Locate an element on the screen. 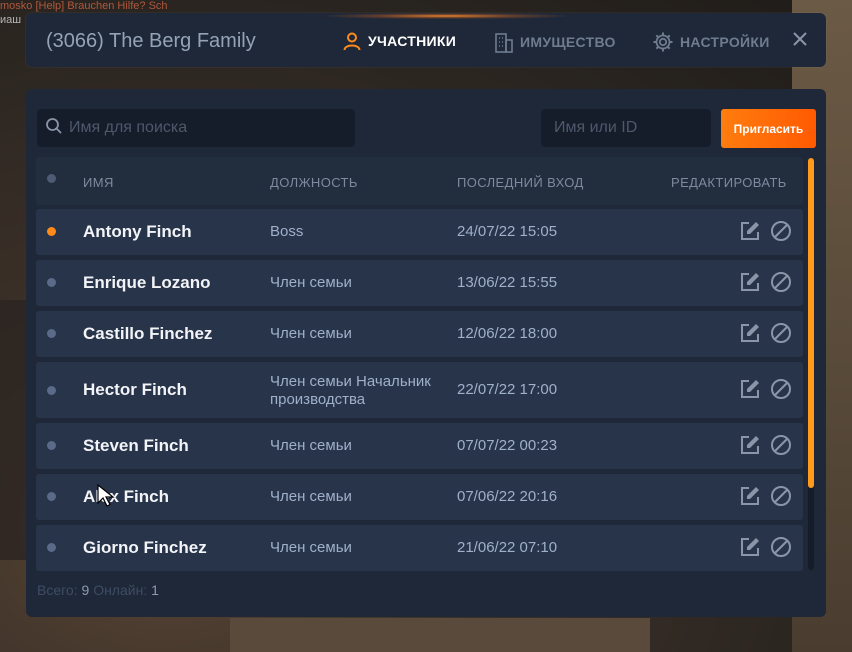  online-status-dot is located at coordinates (51, 231).